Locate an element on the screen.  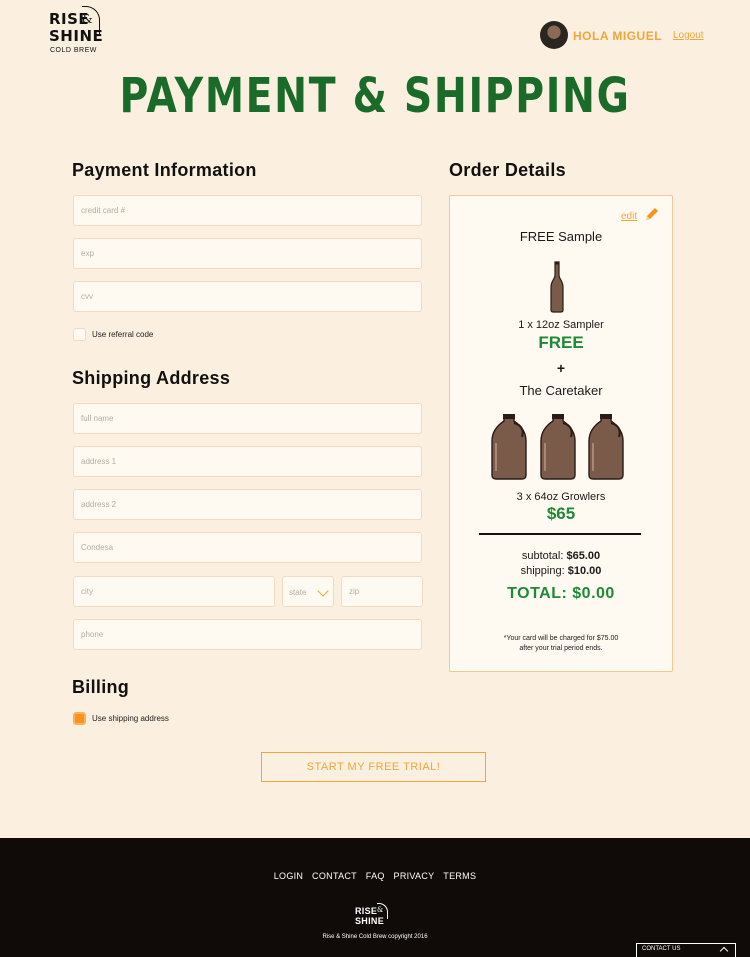
use-shipping-address-label: Use shipping address is located at coordinates (130, 718).